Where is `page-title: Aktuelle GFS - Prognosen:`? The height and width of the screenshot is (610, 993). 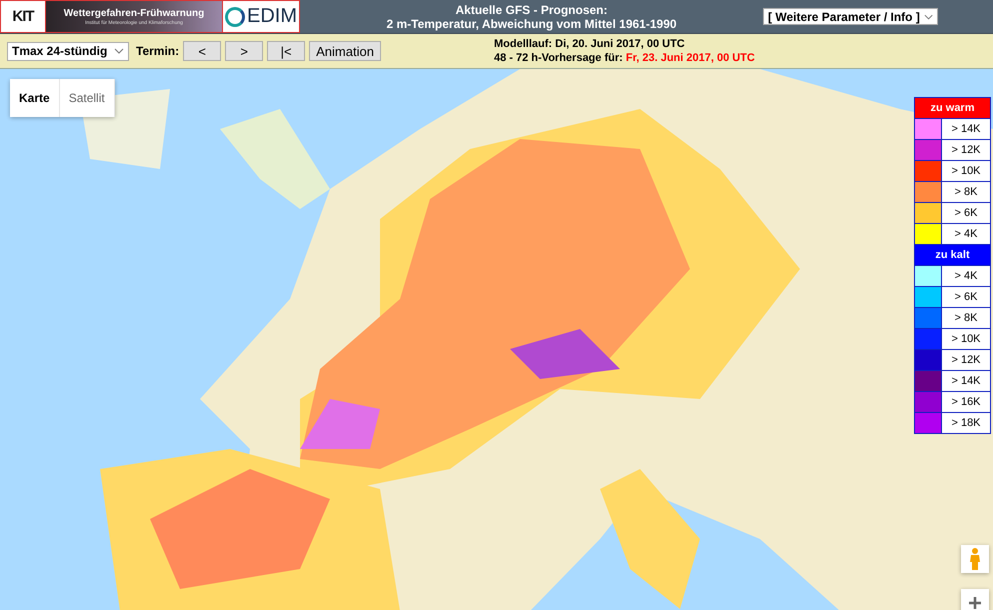 page-title: Aktuelle GFS - Prognosen: is located at coordinates (531, 9).